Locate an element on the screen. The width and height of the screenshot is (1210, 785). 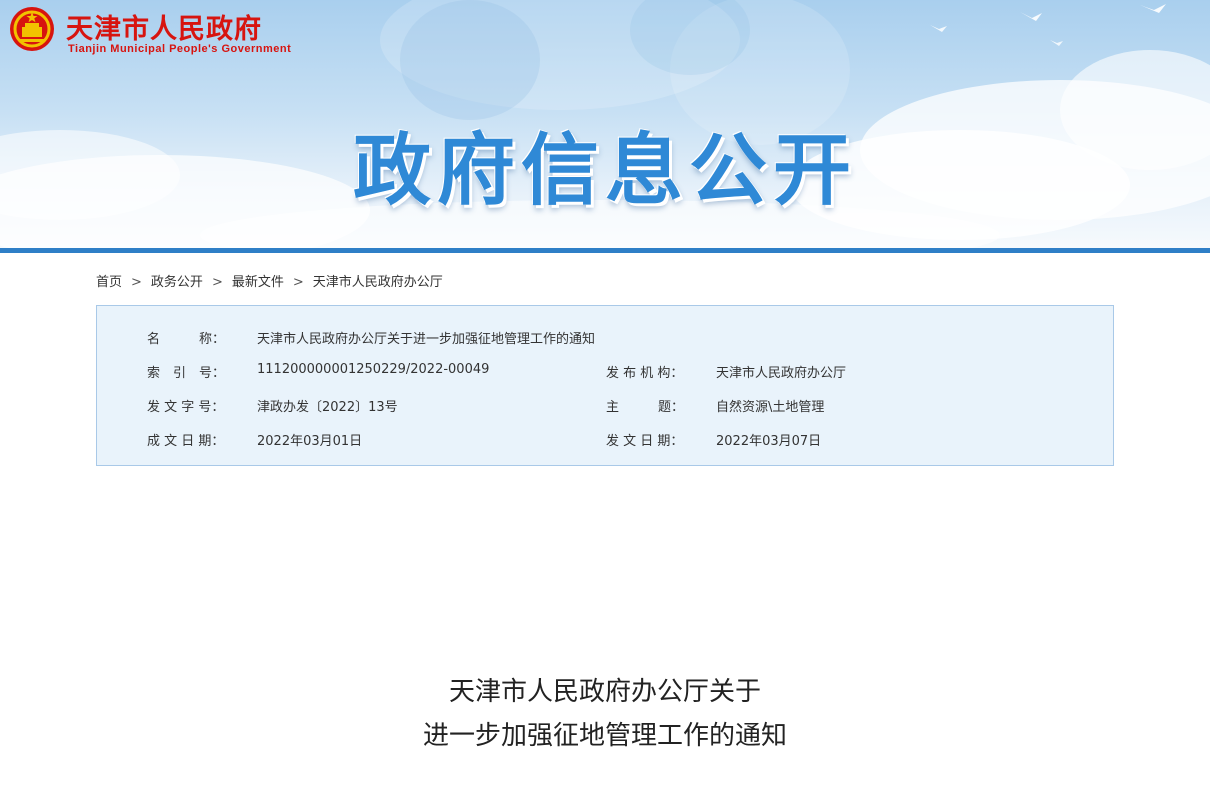
banner-title: 政府信息公开 is located at coordinates (604, 171).